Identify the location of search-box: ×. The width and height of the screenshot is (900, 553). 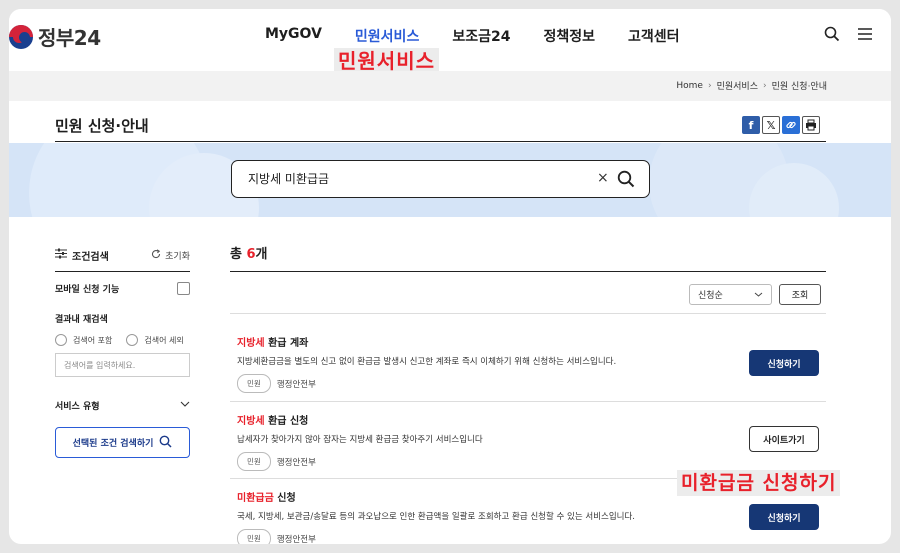
(440, 179).